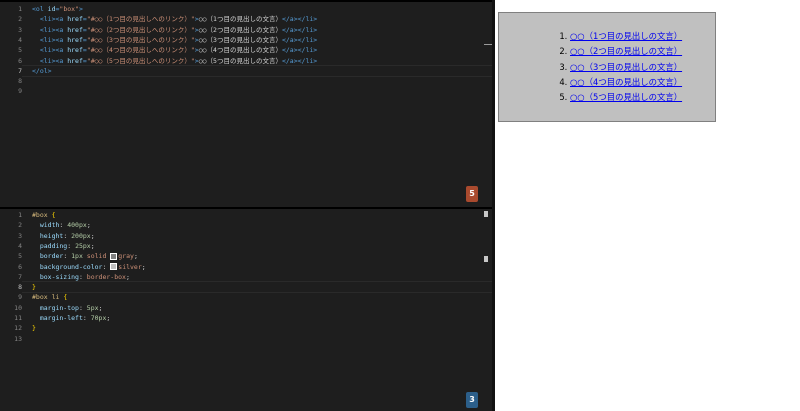 The width and height of the screenshot is (800, 411). Describe the element at coordinates (257, 70) in the screenshot. I see `current-line-highlight` at that location.